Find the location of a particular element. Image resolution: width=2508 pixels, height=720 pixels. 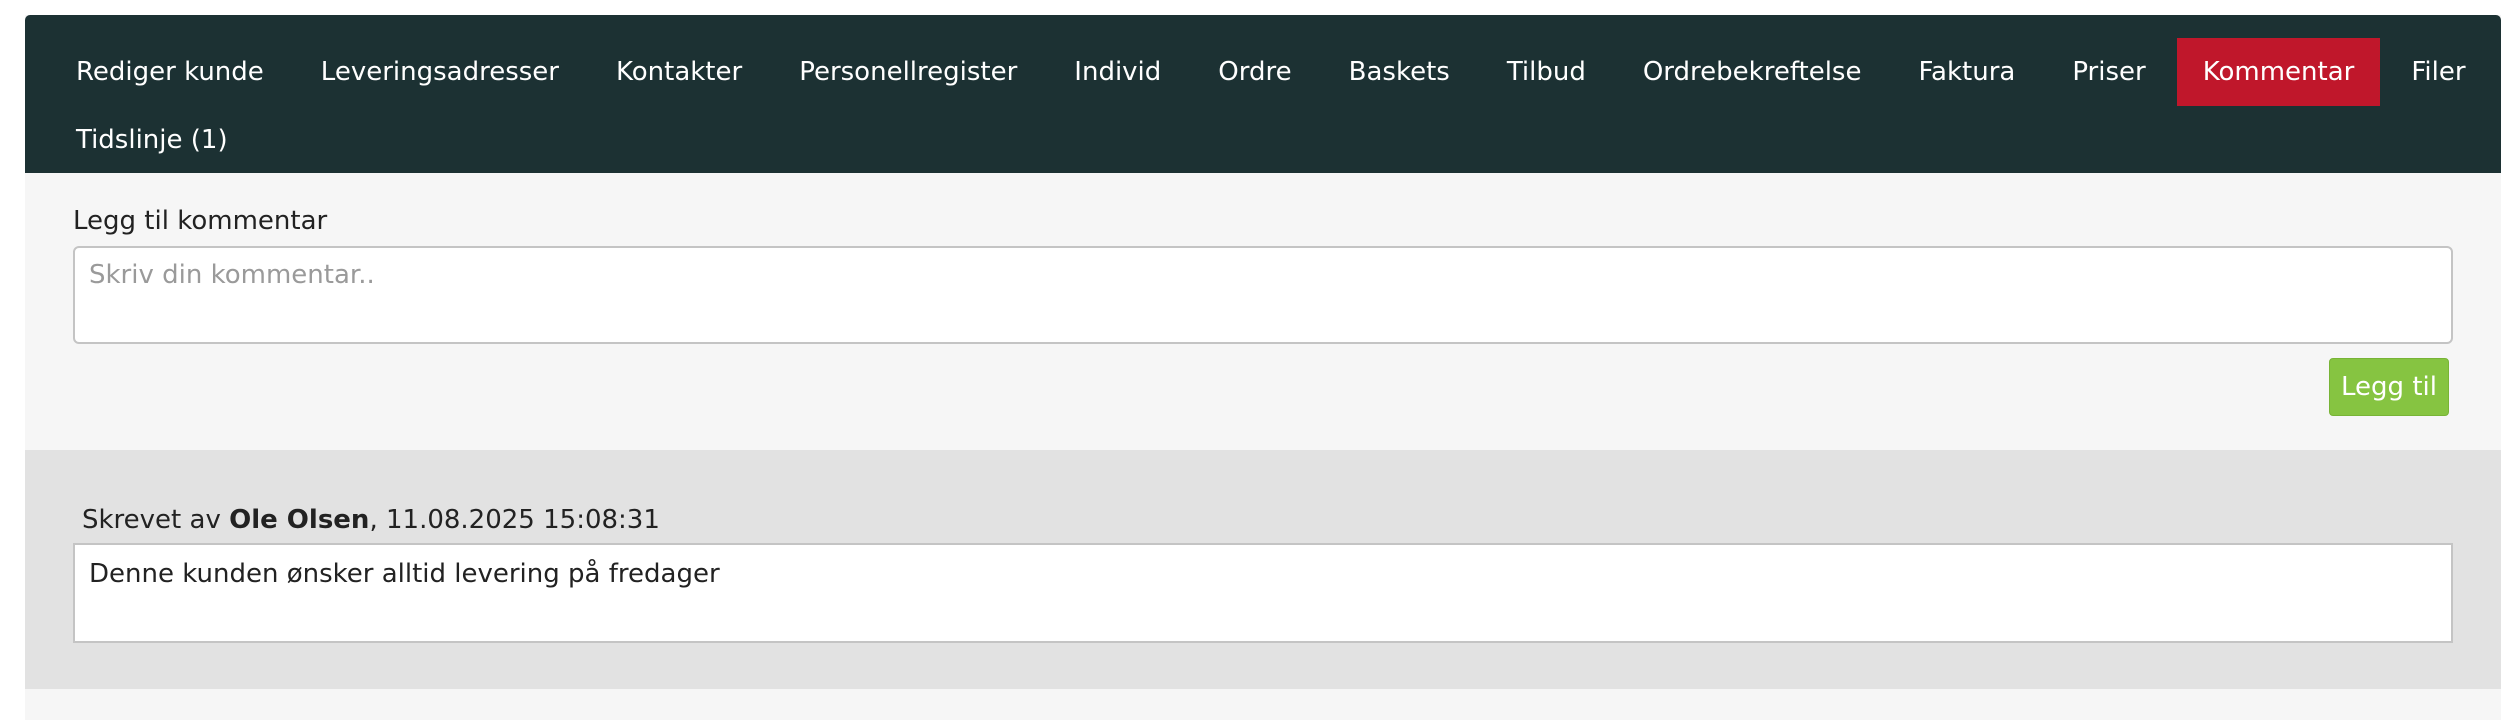

tab-filer: Filer is located at coordinates (2438, 72).